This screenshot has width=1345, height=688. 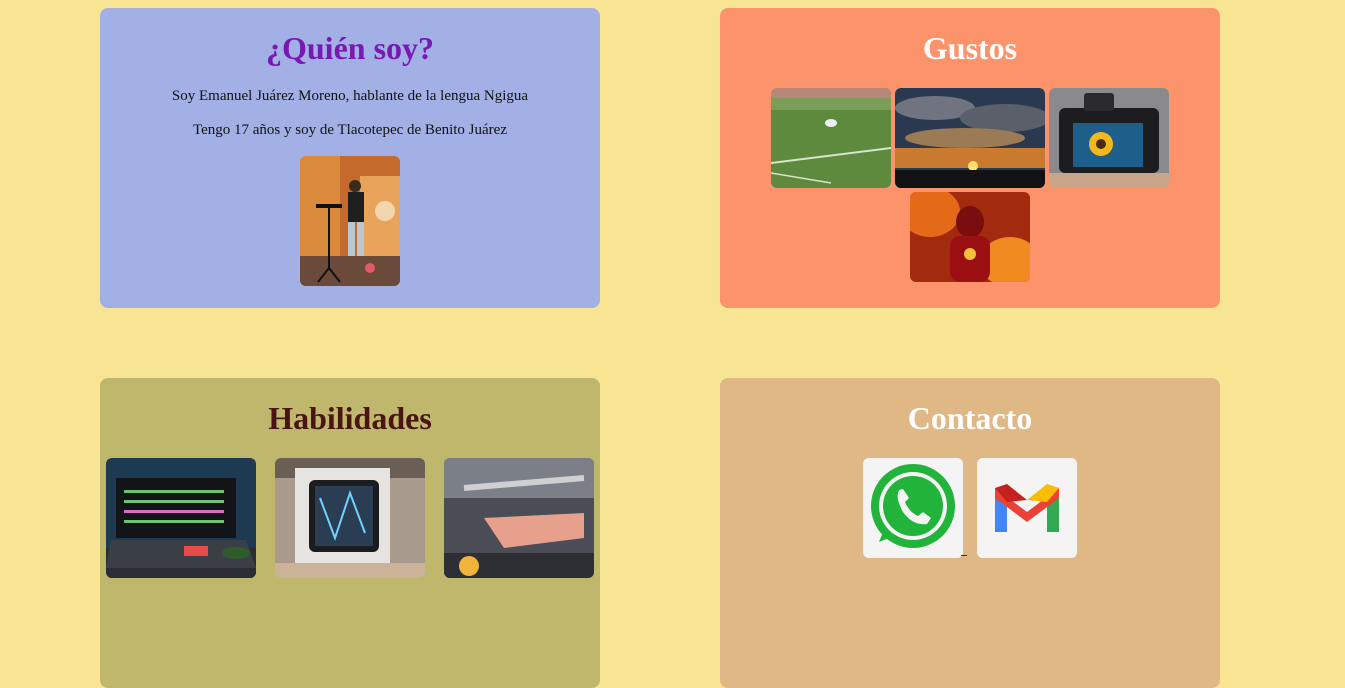 What do you see at coordinates (519, 518) in the screenshot?
I see `printer-hand-photo` at bounding box center [519, 518].